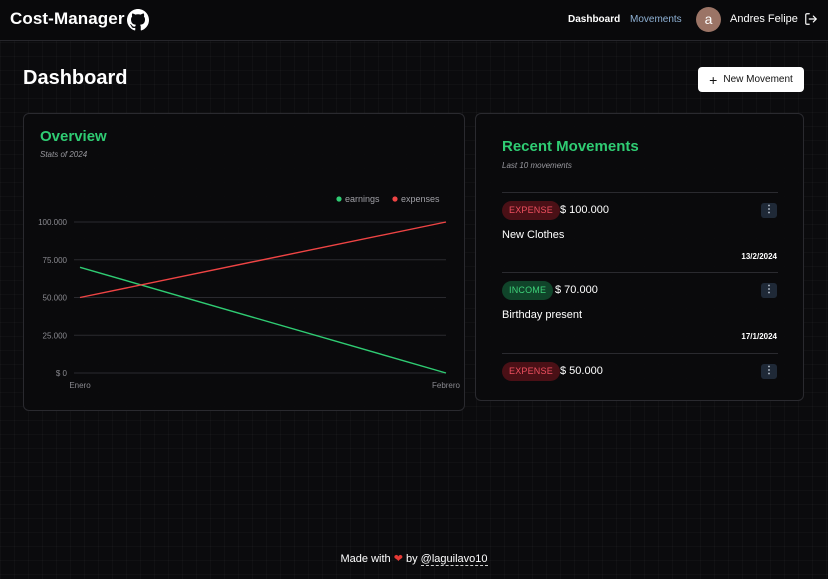 This screenshot has height=579, width=828. What do you see at coordinates (533, 235) in the screenshot?
I see `movement-description: New Clothes` at bounding box center [533, 235].